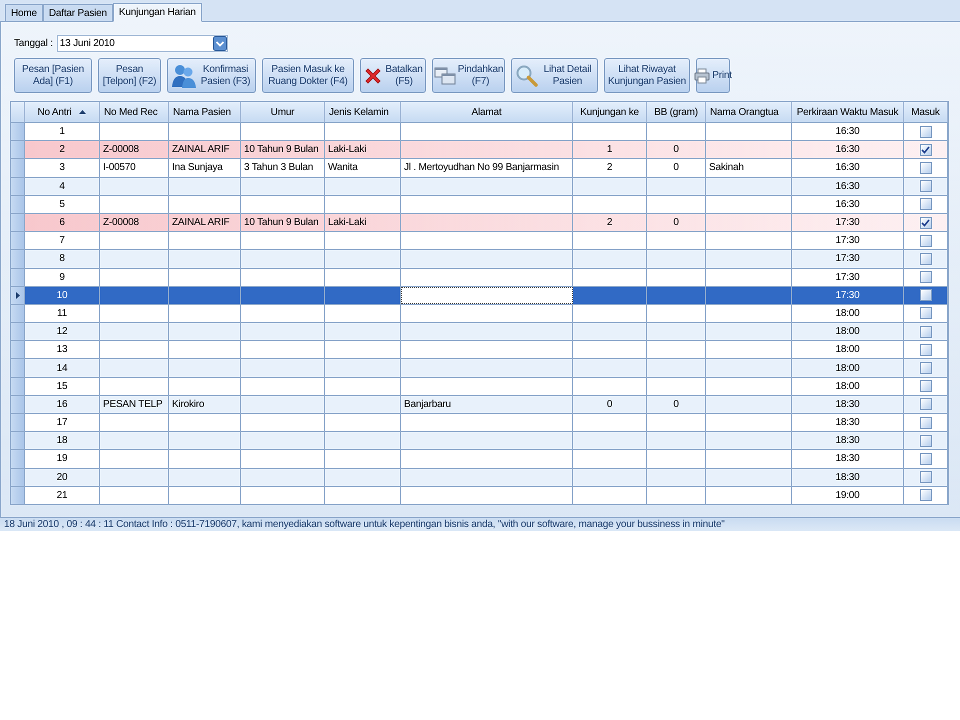  I want to click on table-row: 9 17:30, so click(479, 277).